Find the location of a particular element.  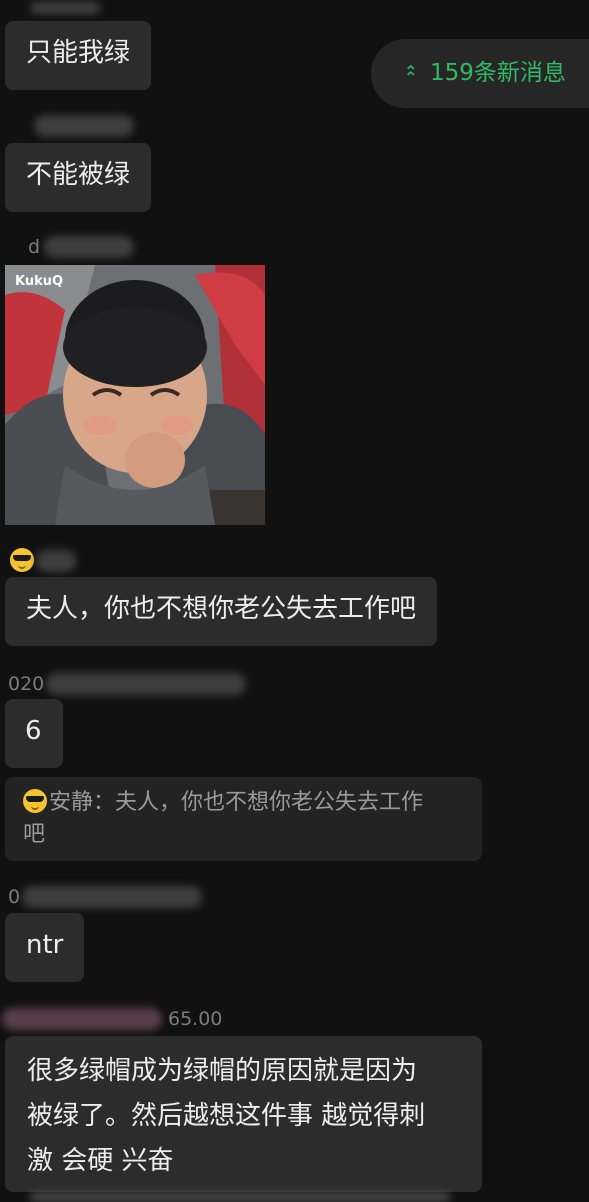

quoted-message: 安静：夫人，你也不想你老公失去工作 吧 is located at coordinates (243, 819).